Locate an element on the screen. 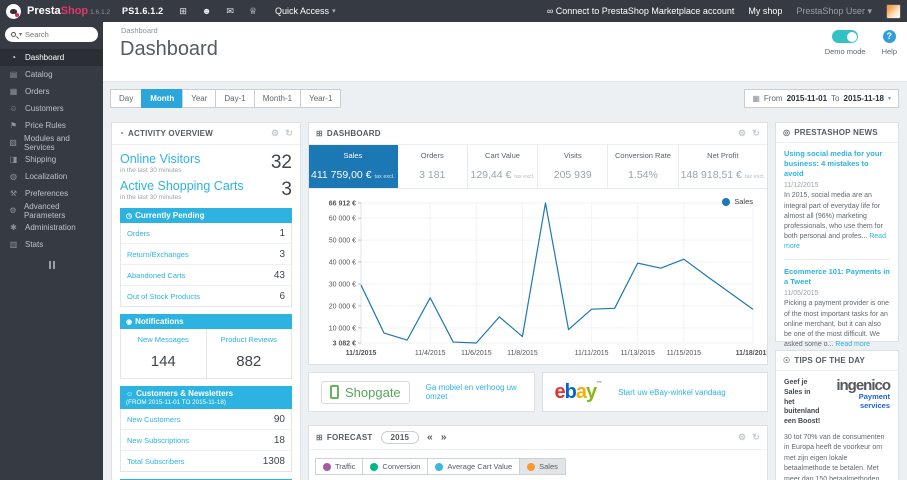 The image size is (907, 480). sidebar-item: ⚑ Price Rules is located at coordinates (51, 125).